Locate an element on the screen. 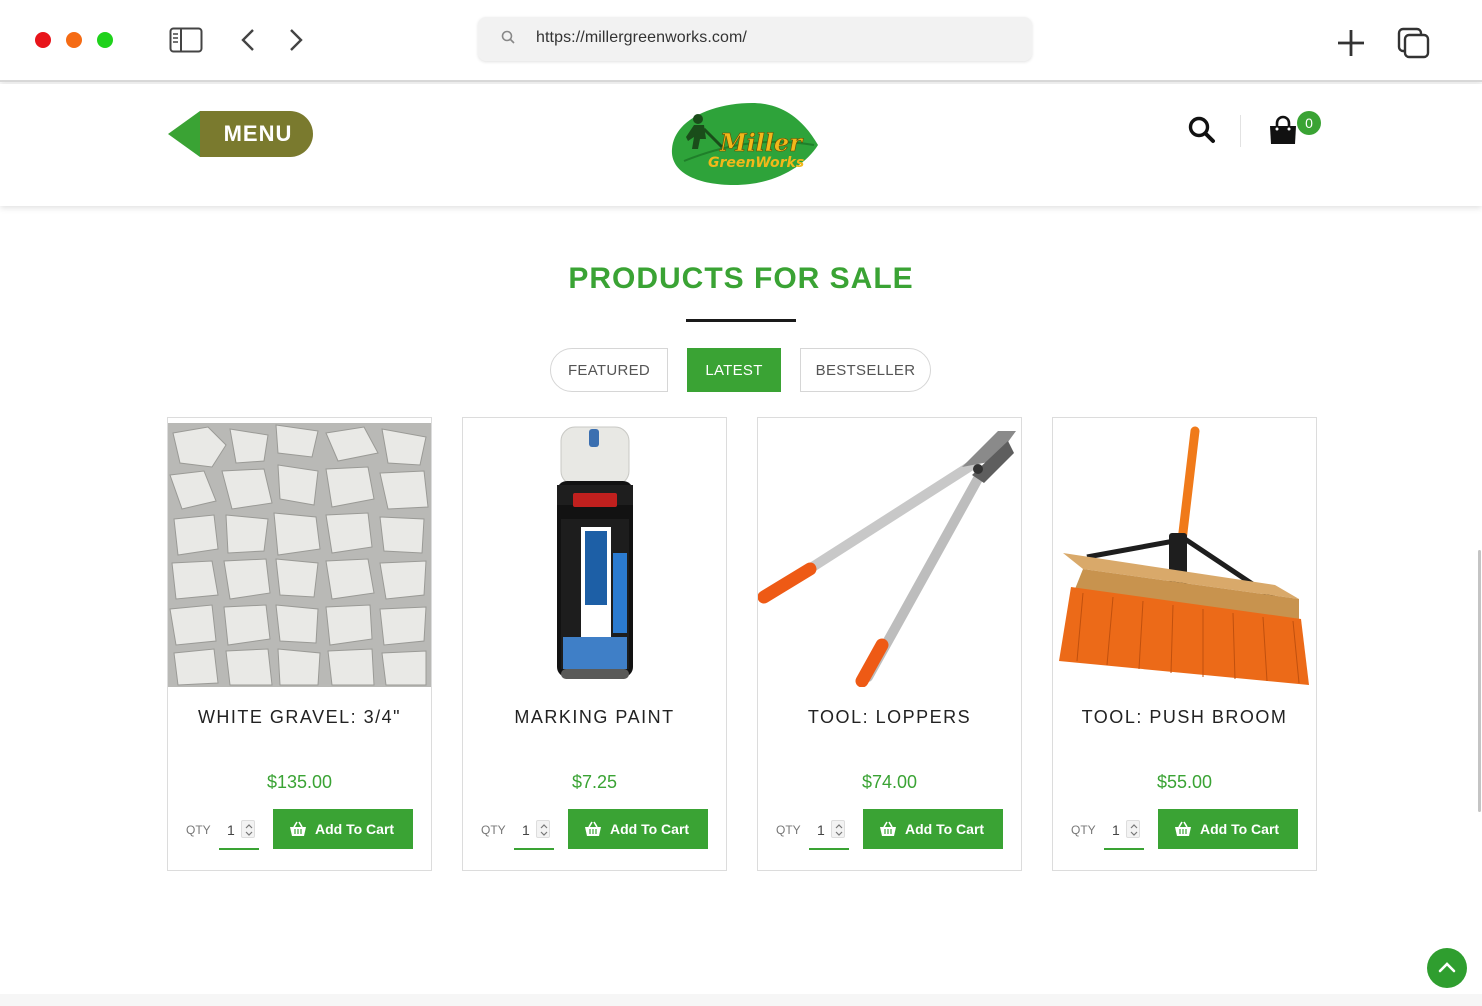 Image resolution: width=1482 pixels, height=1006 pixels. tab-featured: FEATURED is located at coordinates (609, 370).